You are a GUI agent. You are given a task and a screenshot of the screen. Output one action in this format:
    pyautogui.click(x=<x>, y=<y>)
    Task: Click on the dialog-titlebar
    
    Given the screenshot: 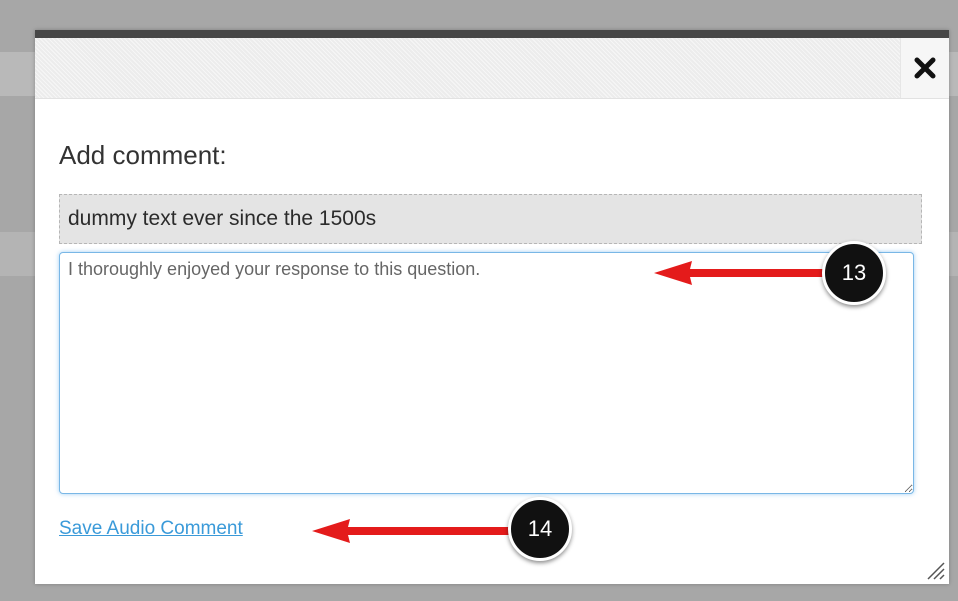 What is the action you would take?
    pyautogui.click(x=492, y=68)
    